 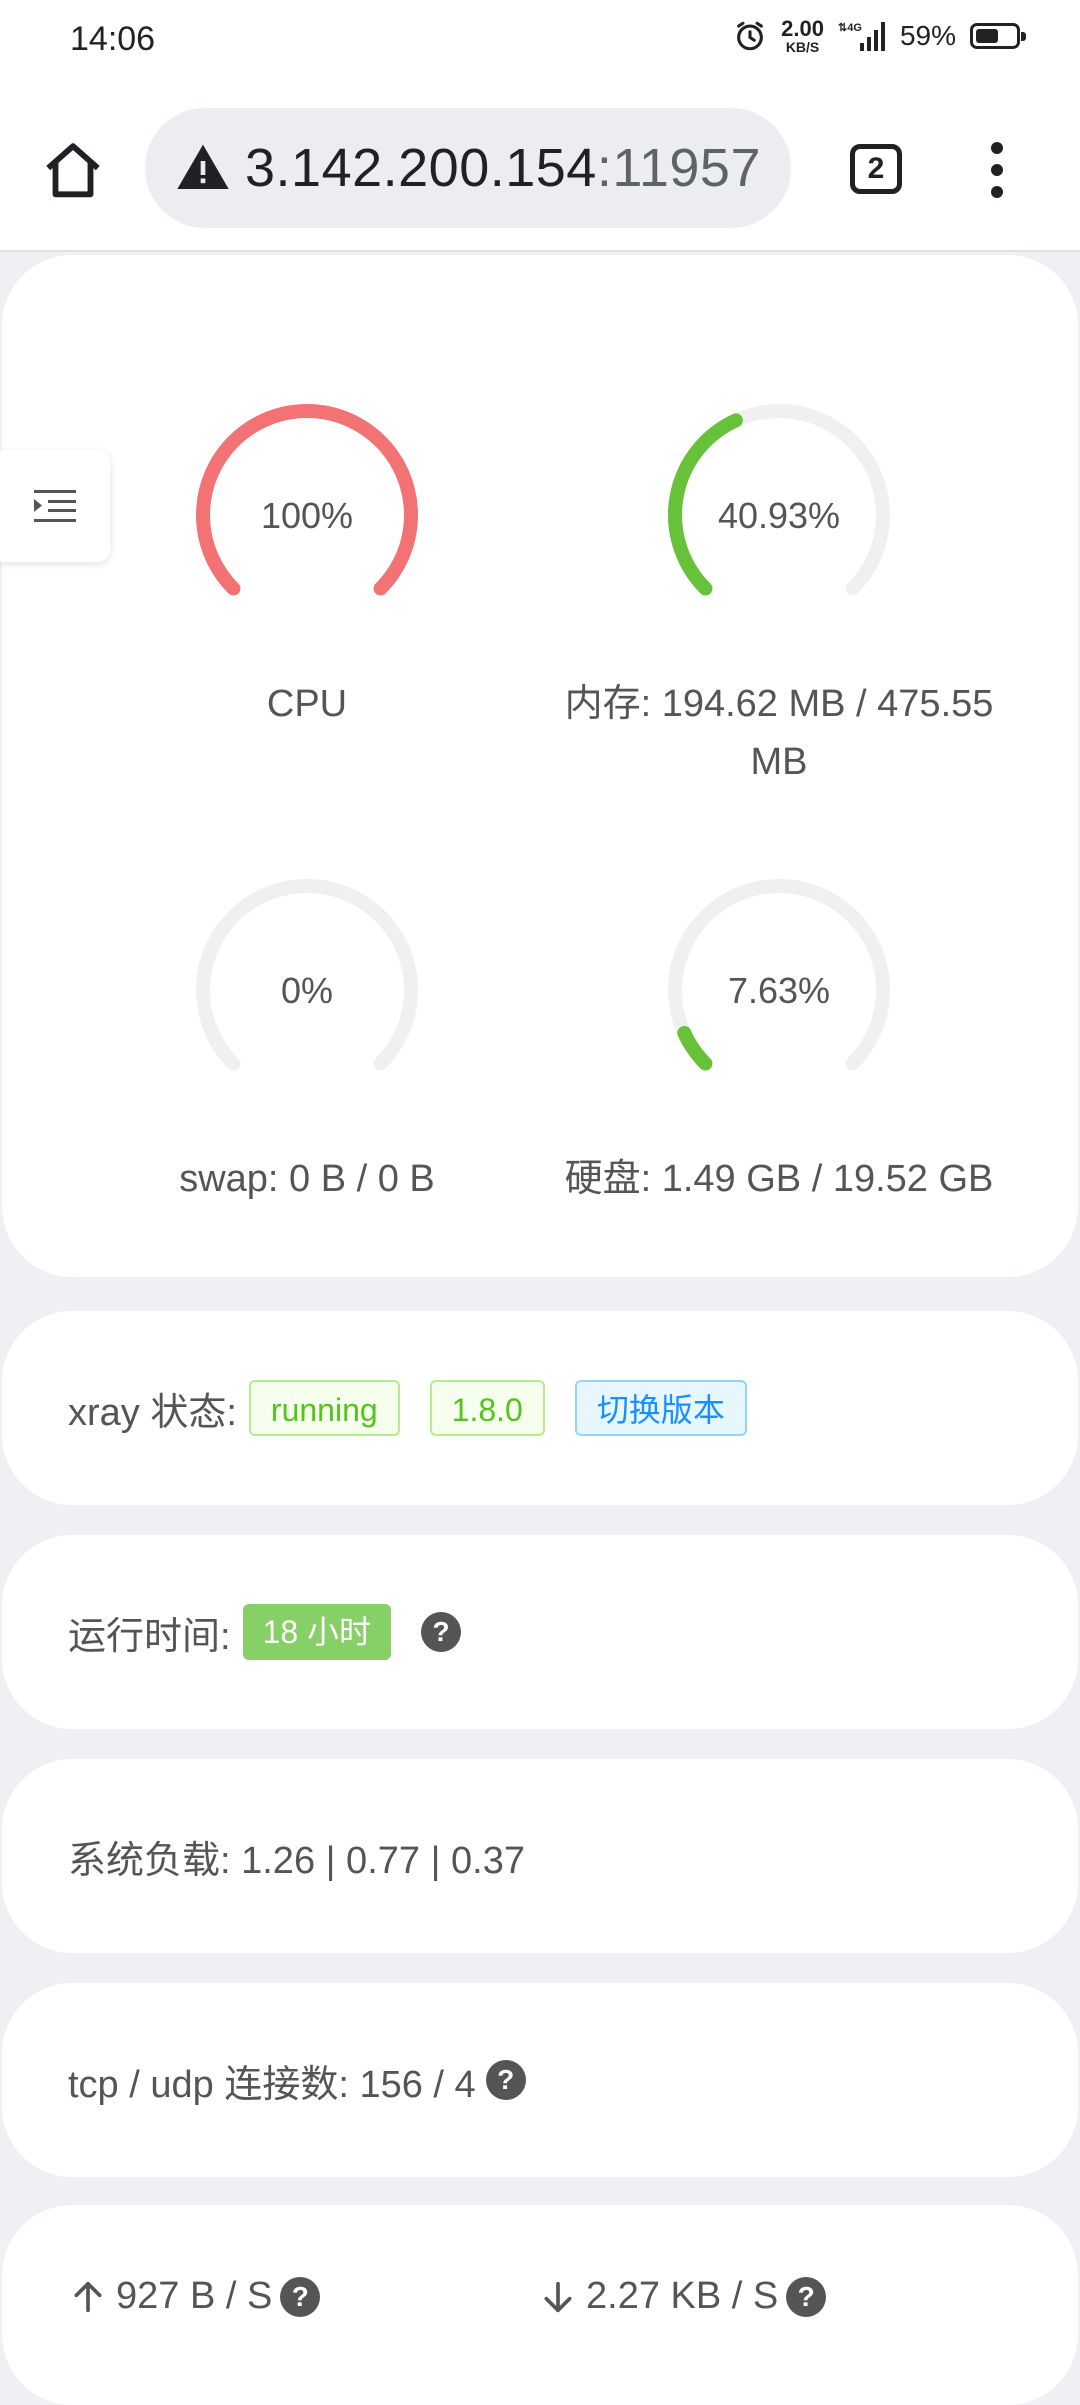 I want to click on memory-gauge-label: 内存: 194.62 MB / 475.55 MB, so click(x=779, y=733).